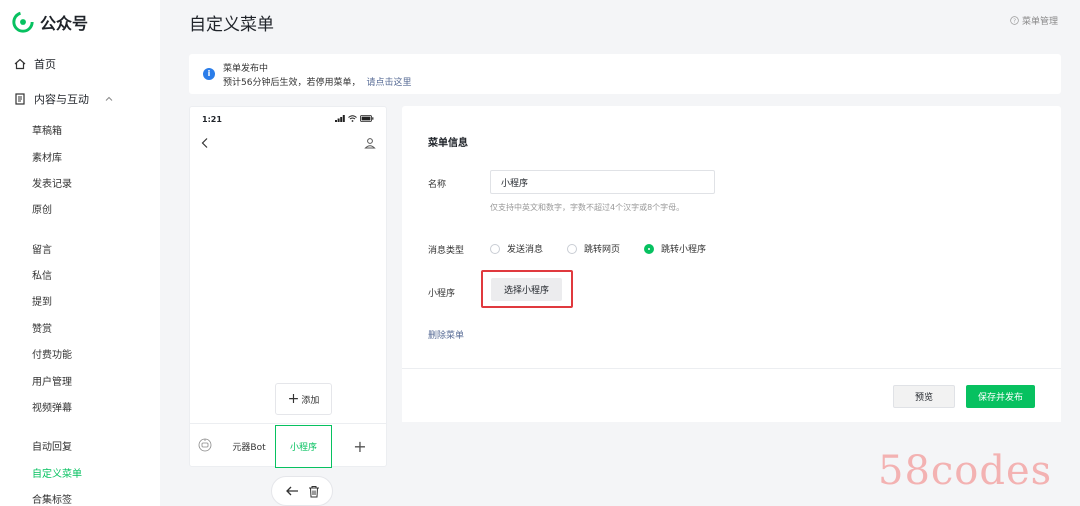  Describe the element at coordinates (292, 491) in the screenshot. I see `arrow-left-icon` at that location.